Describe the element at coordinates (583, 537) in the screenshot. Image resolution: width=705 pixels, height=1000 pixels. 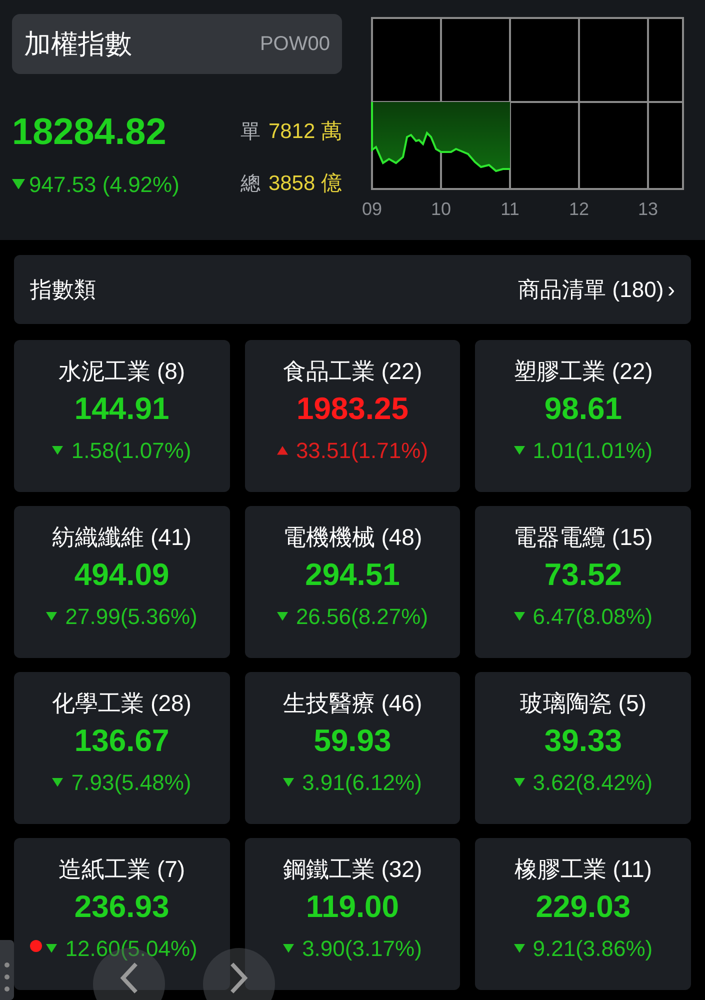
I see `sector-name: 電器電纜 (15)` at that location.